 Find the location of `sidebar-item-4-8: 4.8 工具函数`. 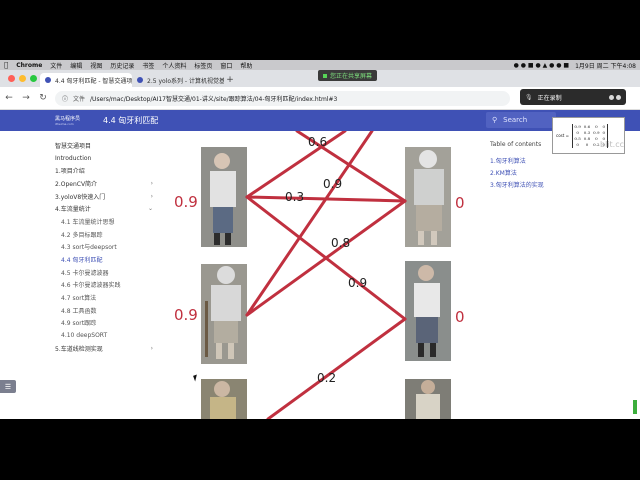

sidebar-item-4-8: 4.8 工具函数 is located at coordinates (104, 310).